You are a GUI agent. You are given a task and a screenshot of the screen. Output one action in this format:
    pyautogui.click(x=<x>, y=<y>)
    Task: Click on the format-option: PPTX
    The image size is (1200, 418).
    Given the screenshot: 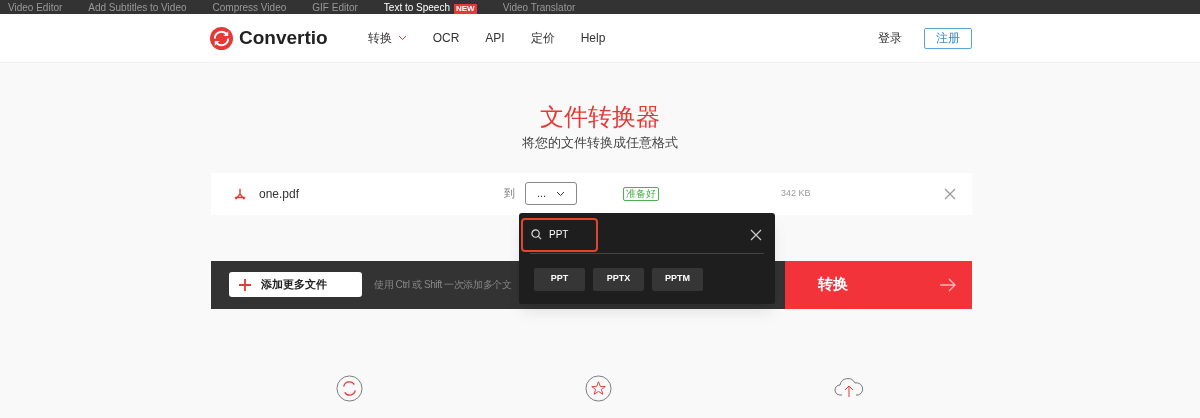 What is the action you would take?
    pyautogui.click(x=618, y=279)
    